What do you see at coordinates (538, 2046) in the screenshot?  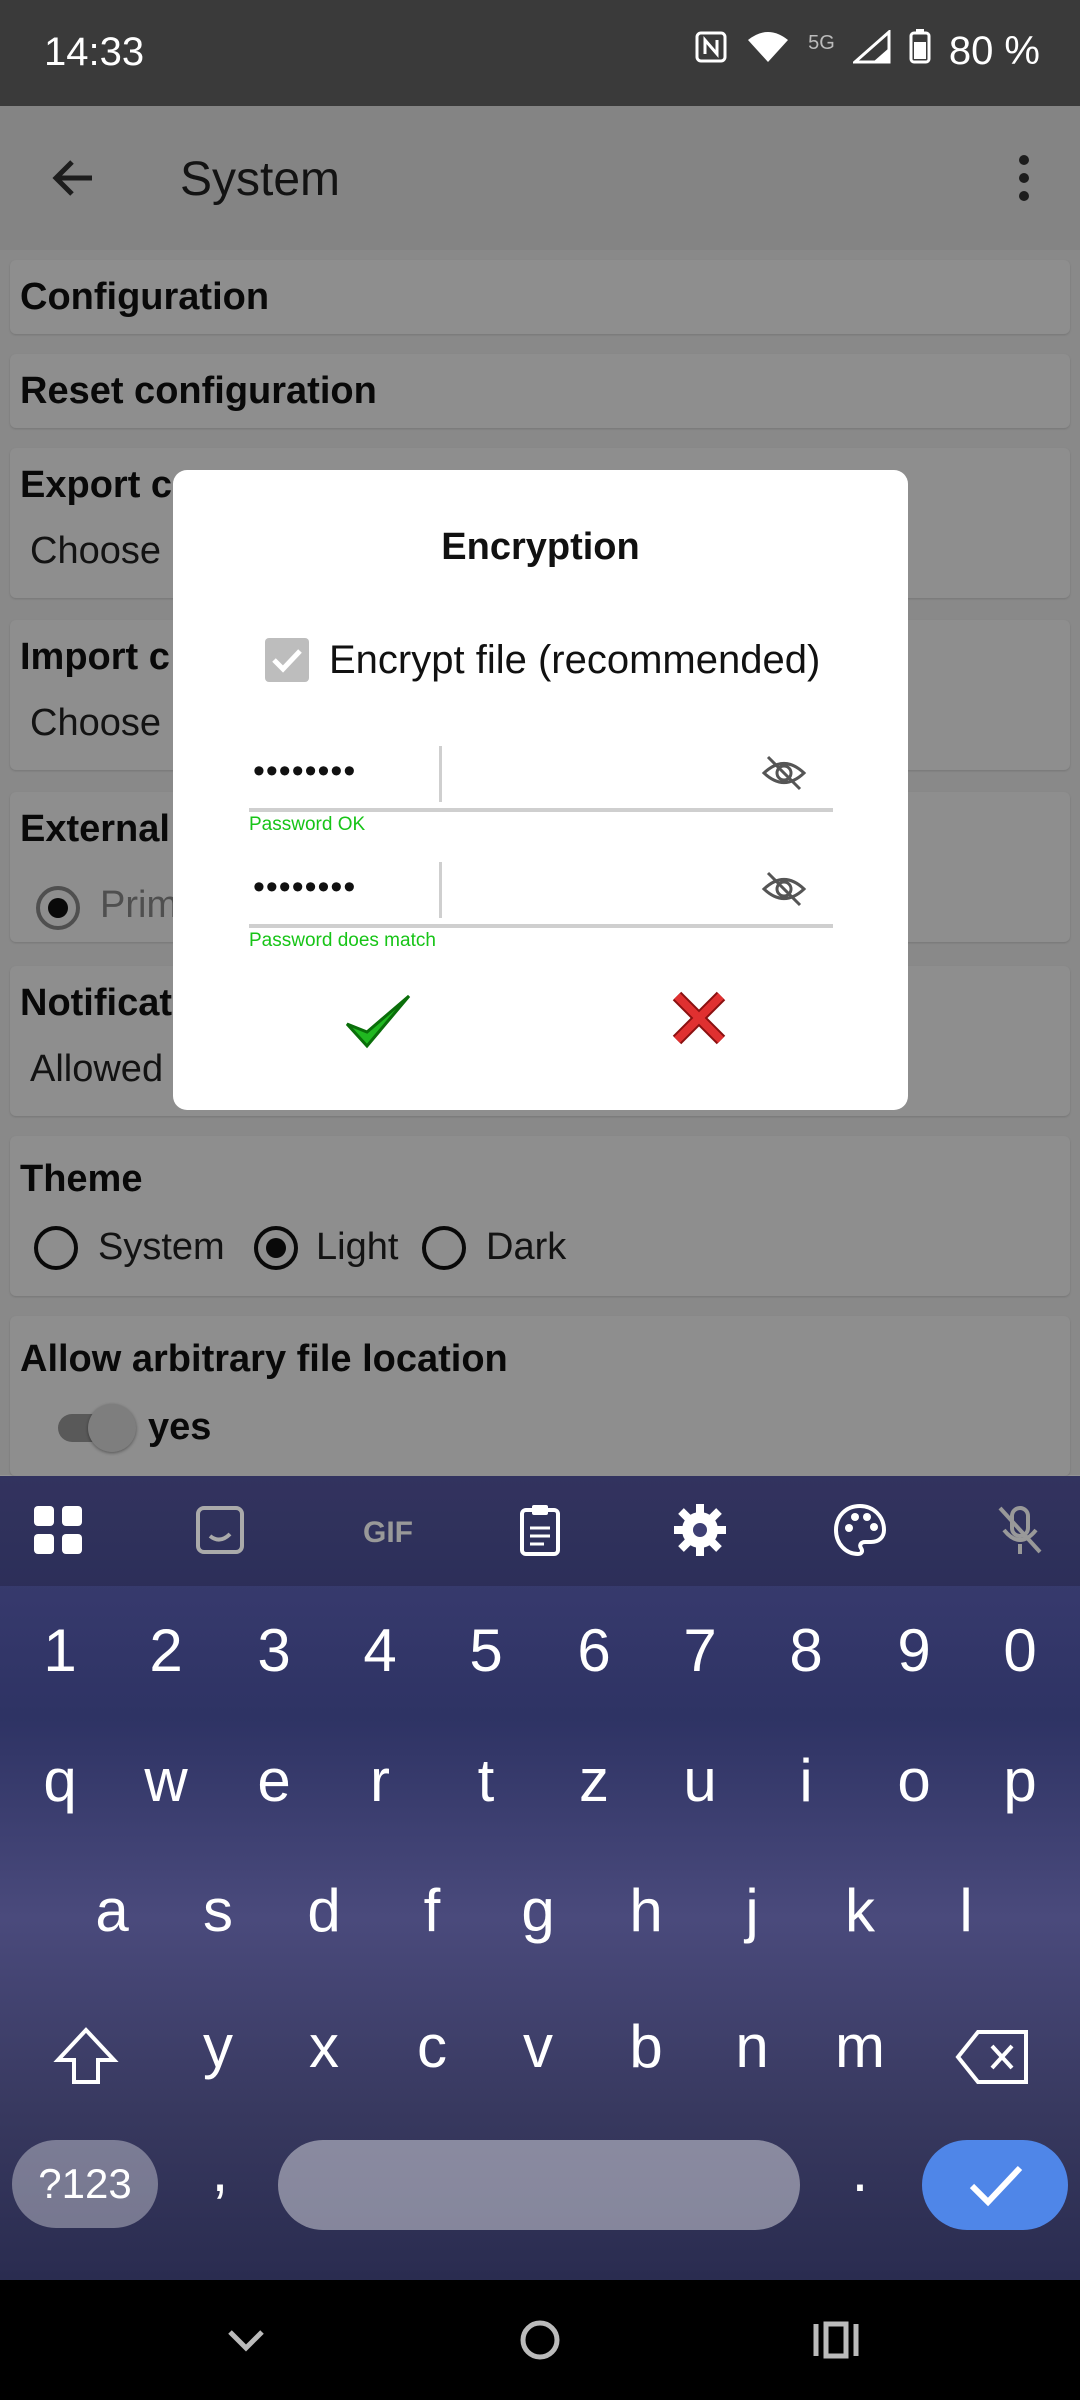 I see `key-v: v` at bounding box center [538, 2046].